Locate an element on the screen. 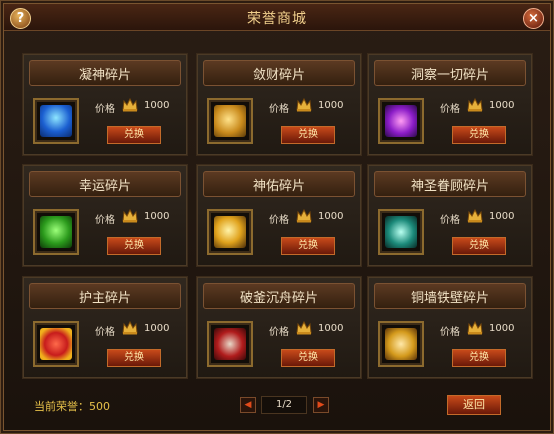 This screenshot has height=434, width=554. item-title-bar: 破釜沉舟碎片 is located at coordinates (279, 296).